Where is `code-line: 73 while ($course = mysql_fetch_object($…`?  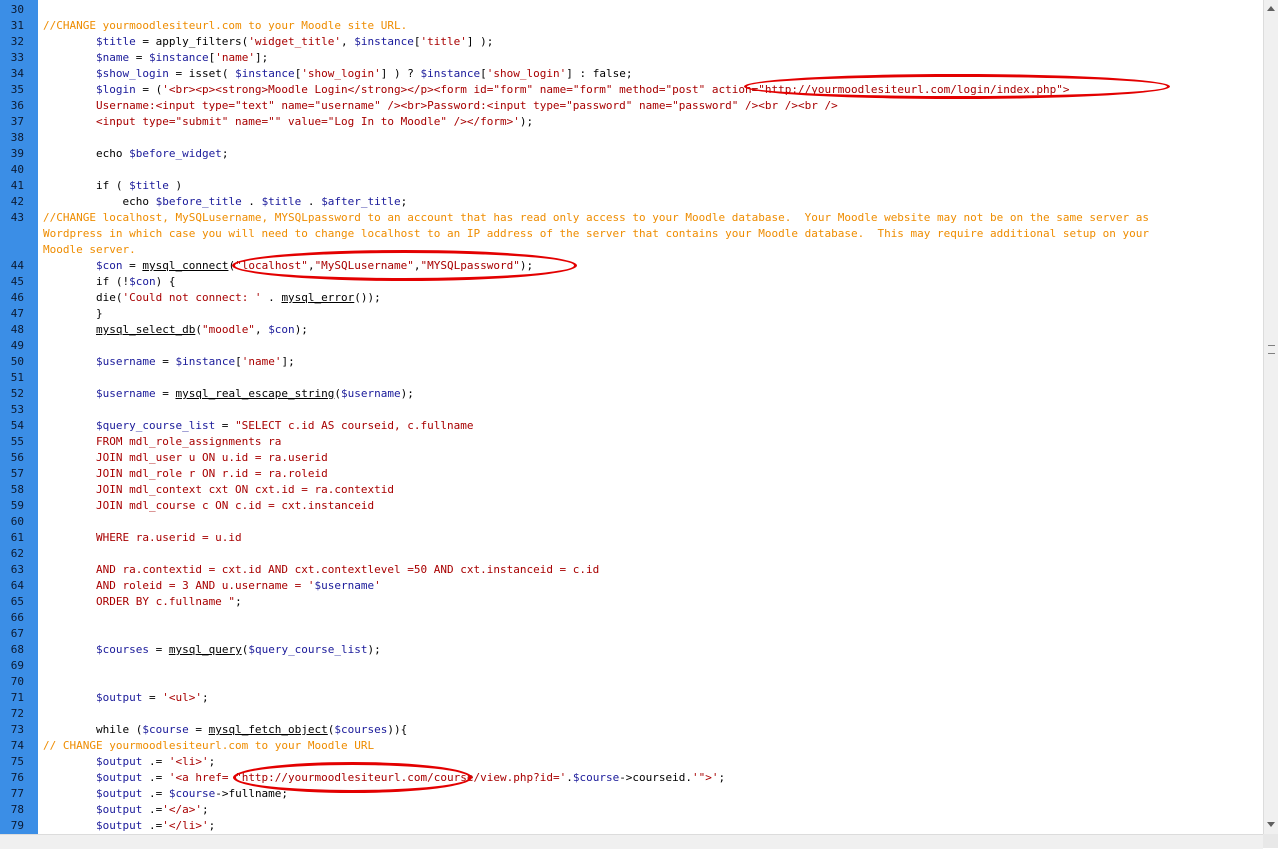 code-line: 73 while ($course = mysql_fetch_object($… is located at coordinates (631, 730).